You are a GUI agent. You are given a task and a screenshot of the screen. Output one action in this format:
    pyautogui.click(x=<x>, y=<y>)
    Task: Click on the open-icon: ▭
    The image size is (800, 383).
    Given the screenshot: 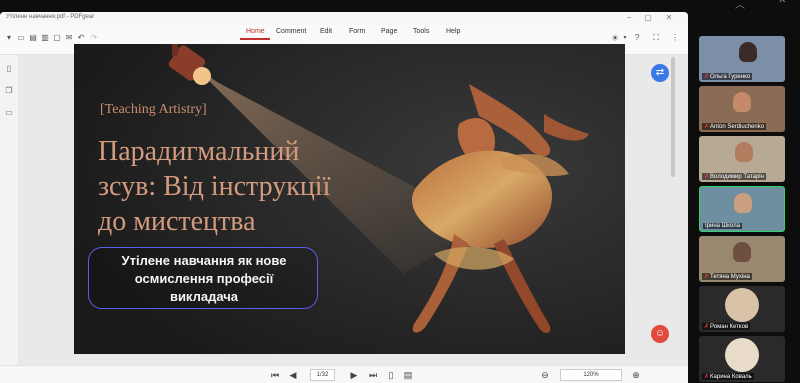 What is the action you would take?
    pyautogui.click(x=21, y=38)
    